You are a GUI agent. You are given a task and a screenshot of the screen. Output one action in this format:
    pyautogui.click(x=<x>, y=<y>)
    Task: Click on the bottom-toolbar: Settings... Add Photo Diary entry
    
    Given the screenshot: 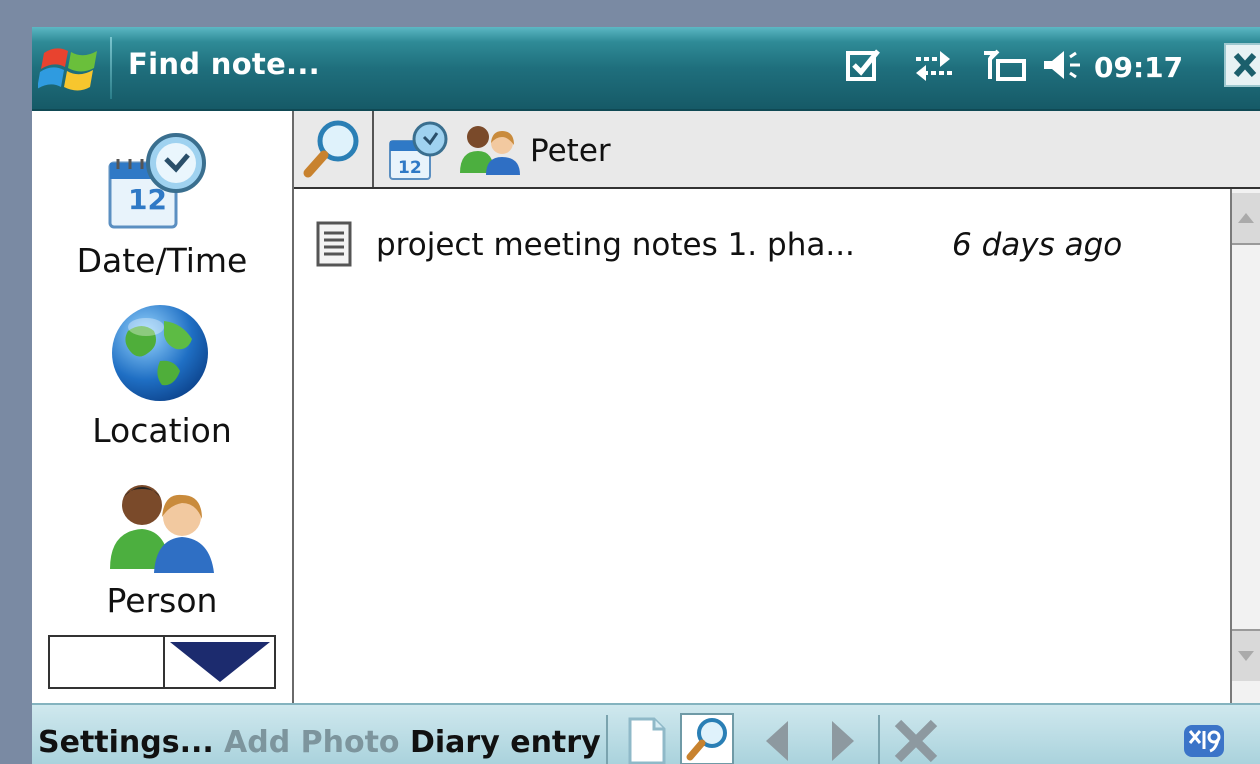 What is the action you would take?
    pyautogui.click(x=646, y=733)
    